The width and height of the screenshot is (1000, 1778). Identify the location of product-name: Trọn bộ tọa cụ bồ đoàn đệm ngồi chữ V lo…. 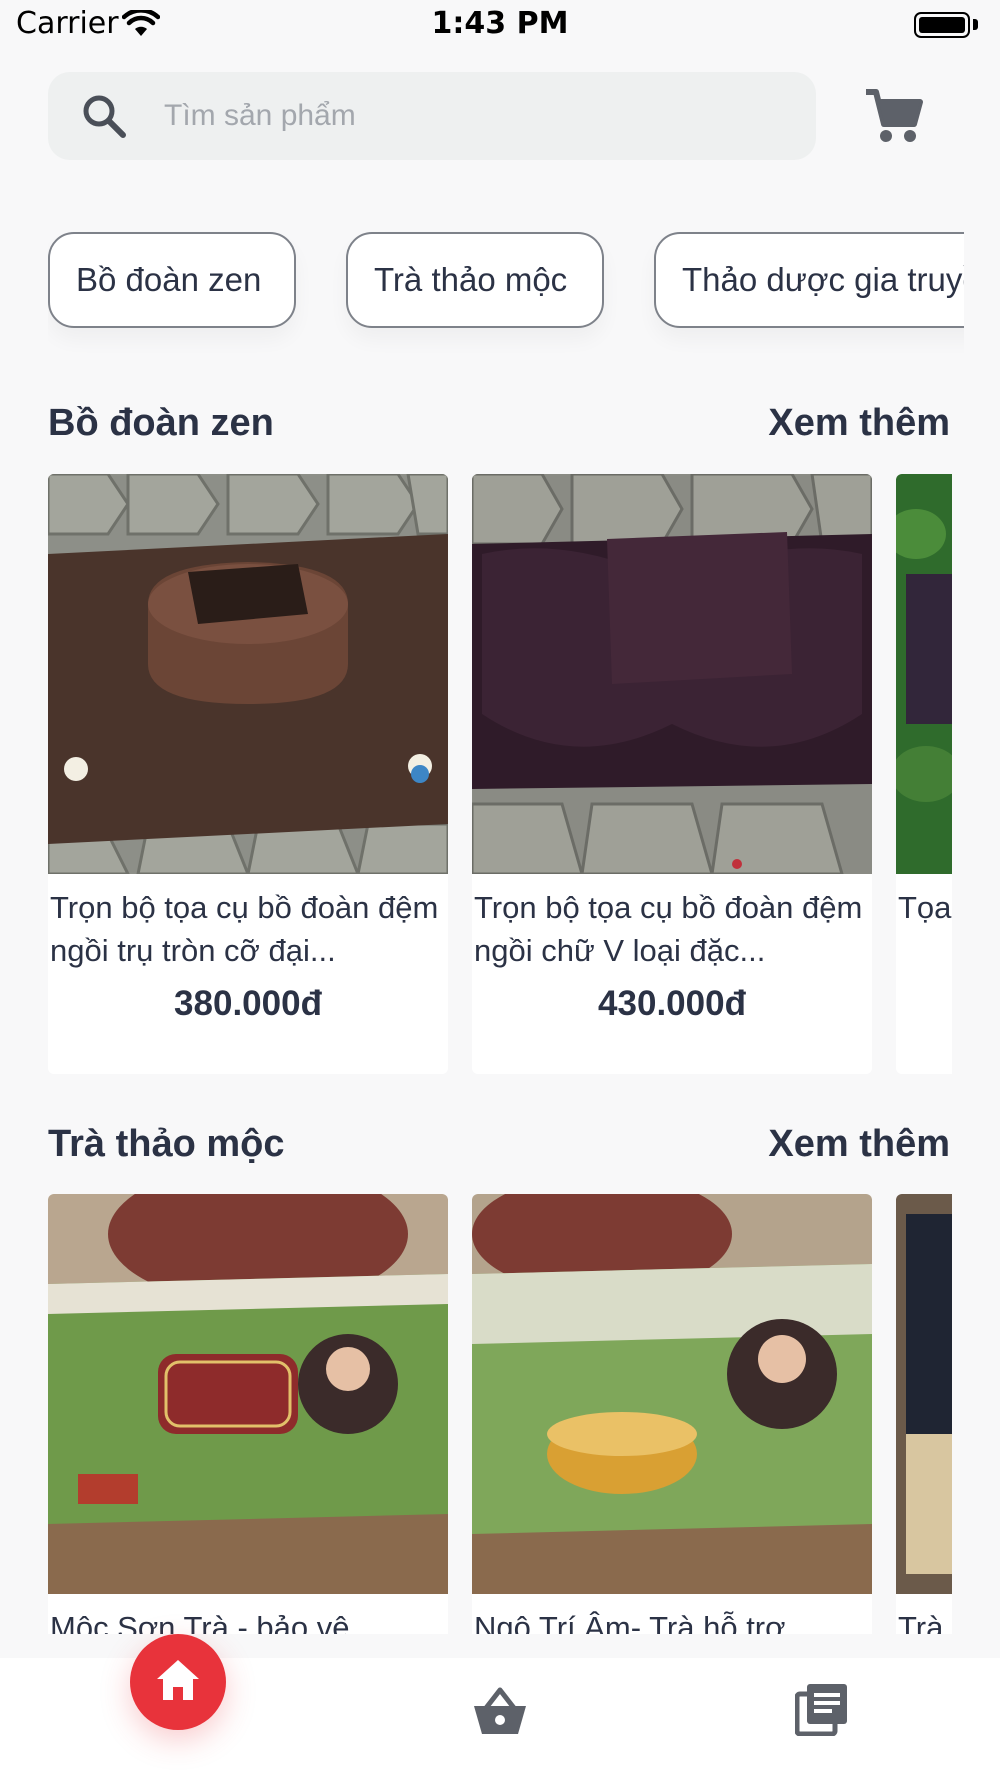
(672, 929).